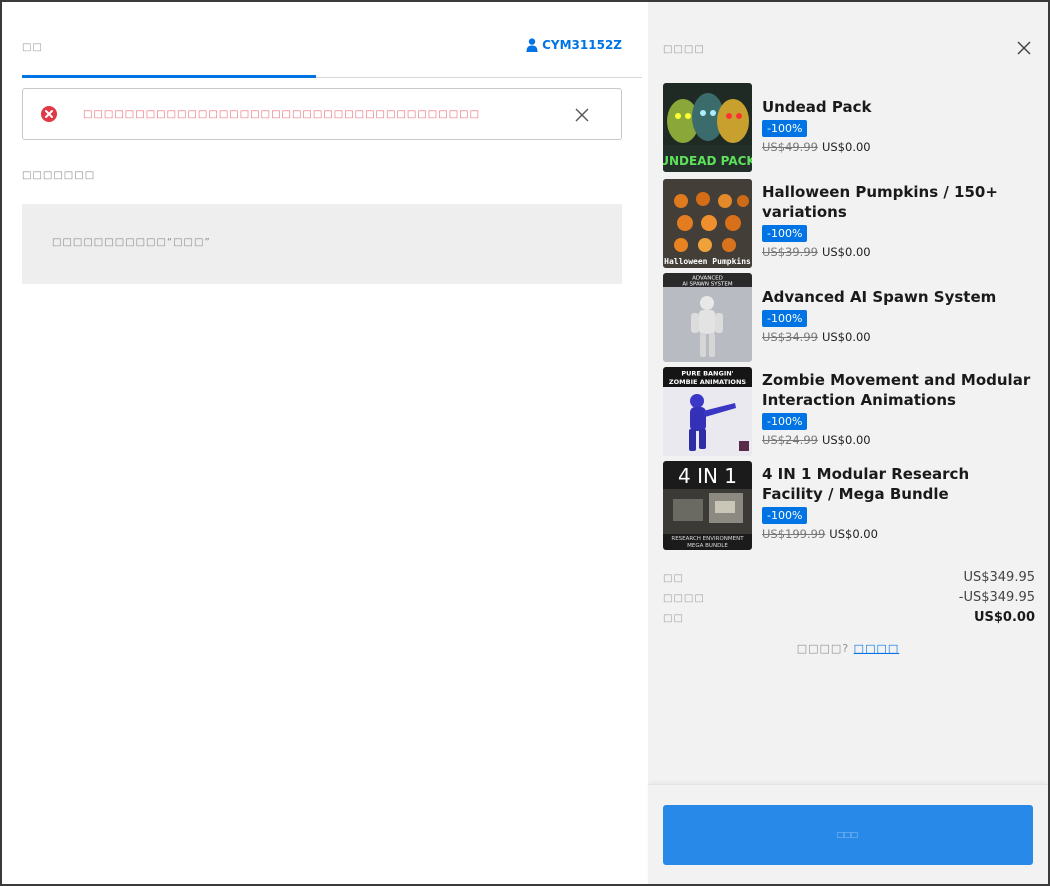 The width and height of the screenshot is (1050, 886). What do you see at coordinates (707, 411) in the screenshot?
I see `zombie-animations-thumbnail: PURE BANGIN' ZOMBIE ANIMATIONS` at bounding box center [707, 411].